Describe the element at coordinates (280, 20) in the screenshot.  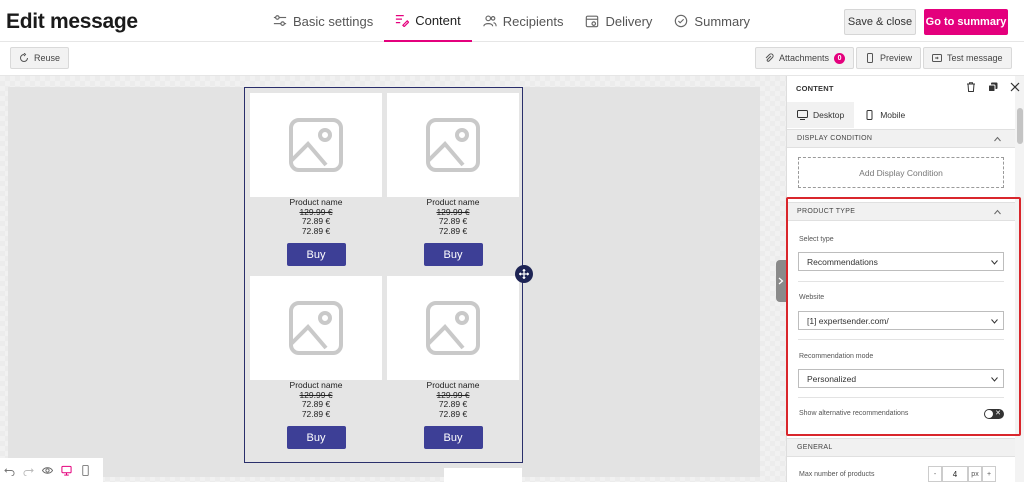
I see `sliders-icon` at that location.